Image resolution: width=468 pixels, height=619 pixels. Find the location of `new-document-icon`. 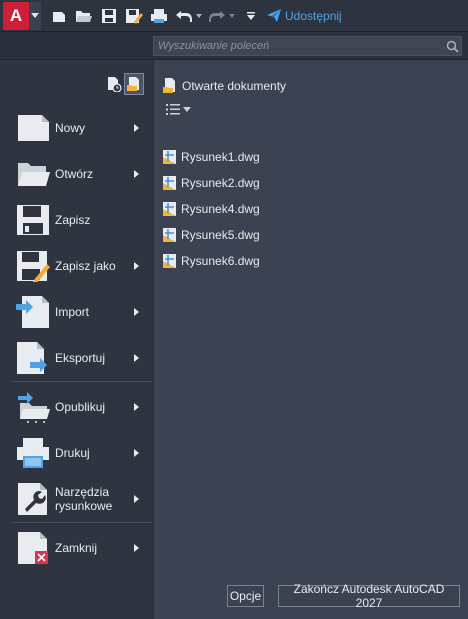

new-document-icon is located at coordinates (33, 128).